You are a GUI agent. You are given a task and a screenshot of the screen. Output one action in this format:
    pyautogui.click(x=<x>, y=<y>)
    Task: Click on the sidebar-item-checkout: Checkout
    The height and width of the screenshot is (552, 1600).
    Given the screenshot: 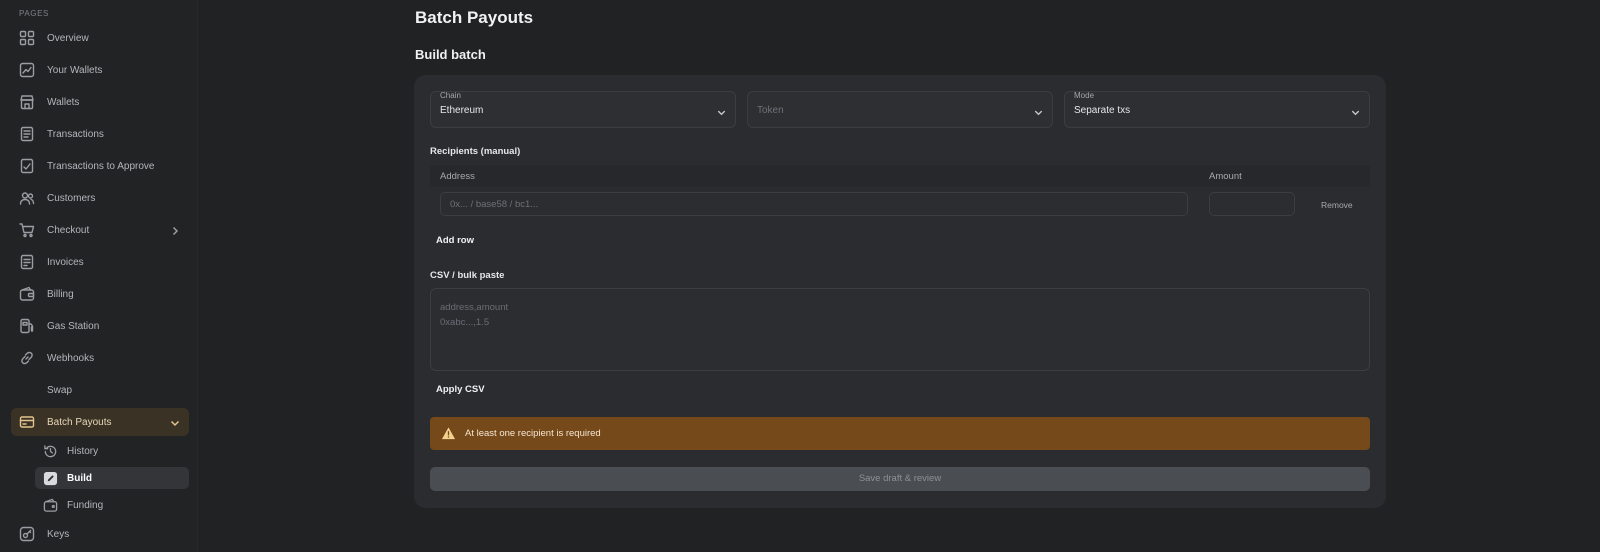 What is the action you would take?
    pyautogui.click(x=100, y=230)
    